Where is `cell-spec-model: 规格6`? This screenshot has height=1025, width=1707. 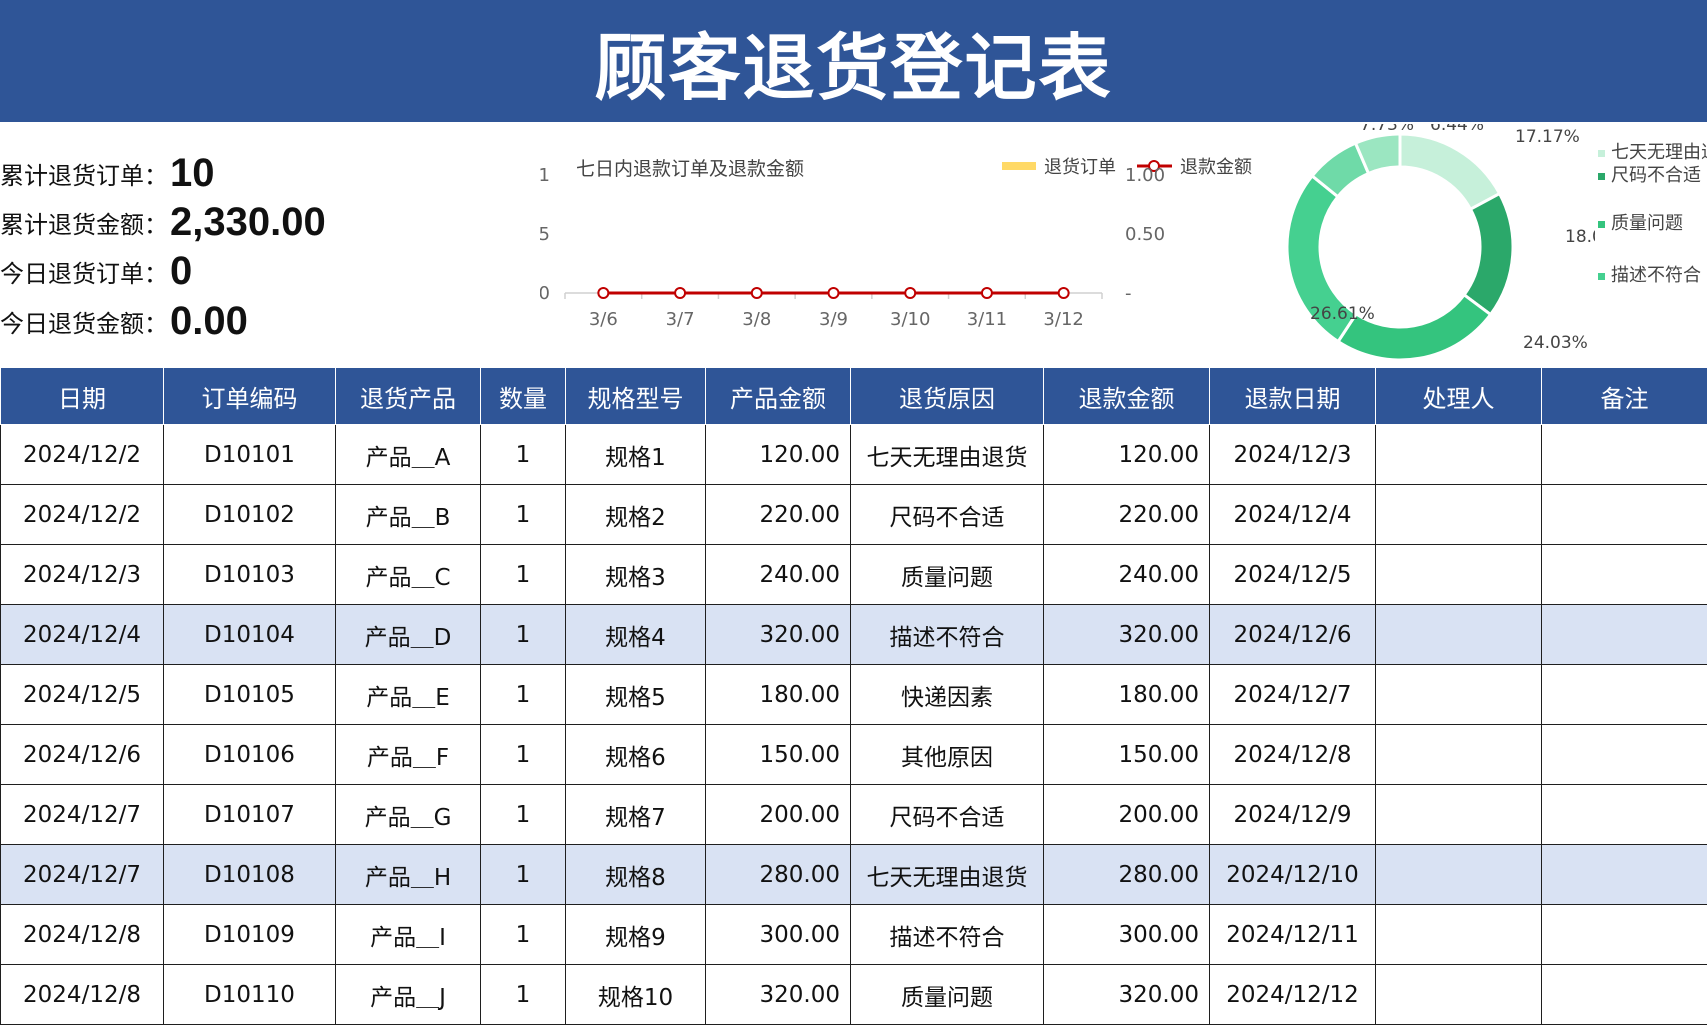
cell-spec-model: 规格6 is located at coordinates (635, 754).